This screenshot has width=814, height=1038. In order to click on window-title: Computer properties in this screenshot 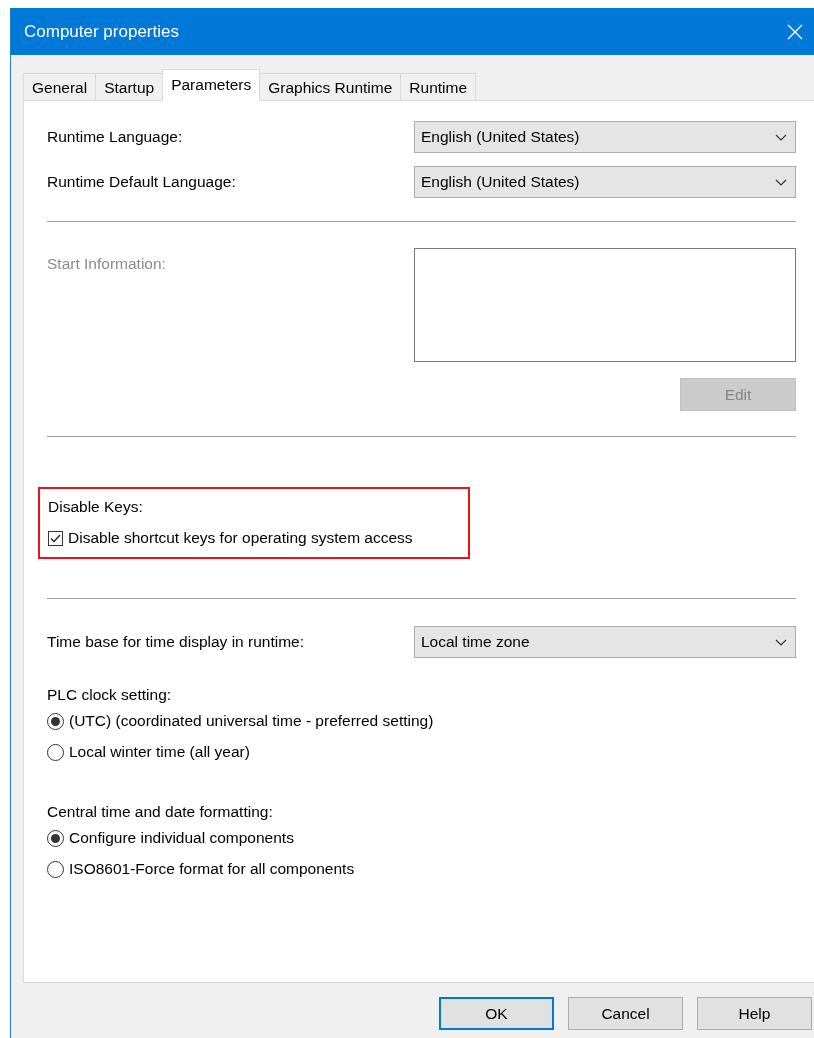, I will do `click(101, 31)`.